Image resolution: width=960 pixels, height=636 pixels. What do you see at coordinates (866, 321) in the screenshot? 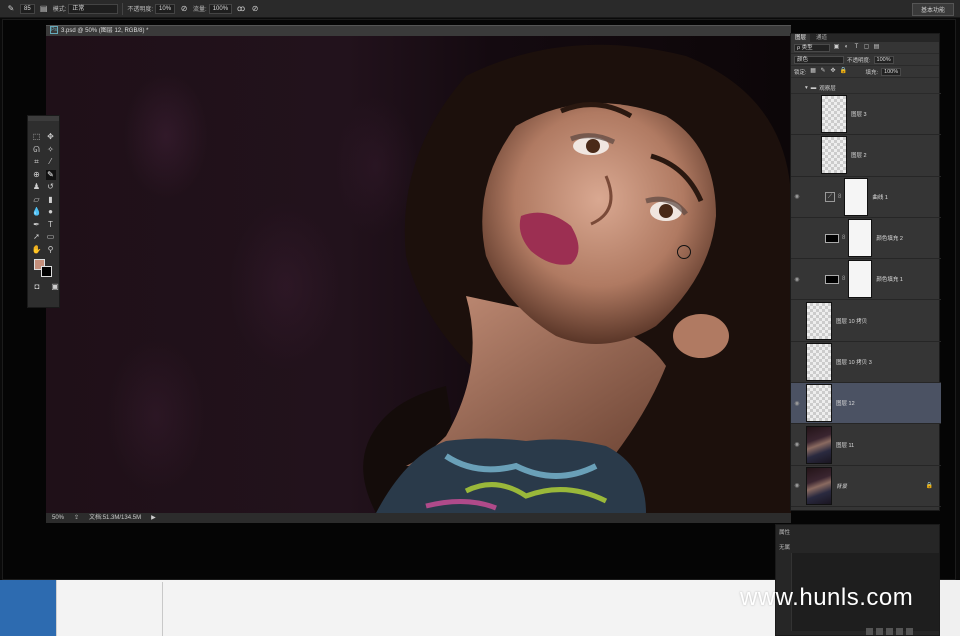
I see `layer-row: 图层 10 拷贝` at bounding box center [866, 321].